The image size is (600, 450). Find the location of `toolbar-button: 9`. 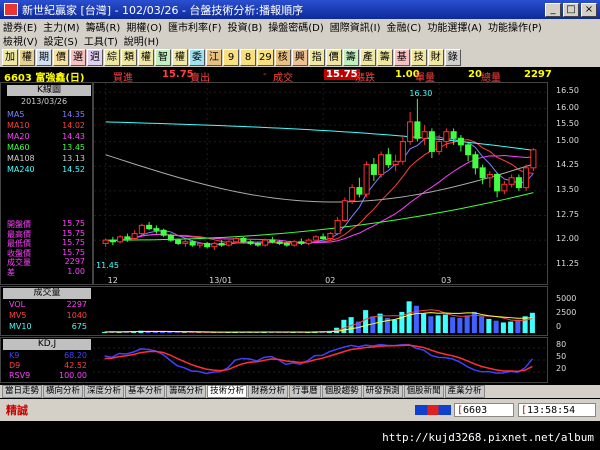

toolbar-button: 9 is located at coordinates (231, 57).